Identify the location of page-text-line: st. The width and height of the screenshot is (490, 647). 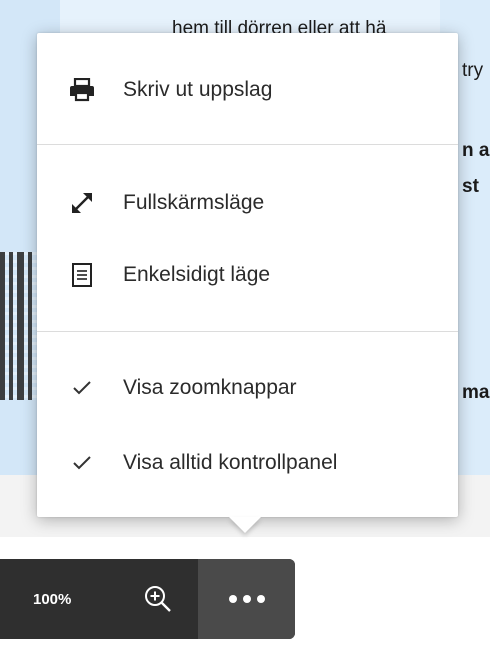
(470, 186).